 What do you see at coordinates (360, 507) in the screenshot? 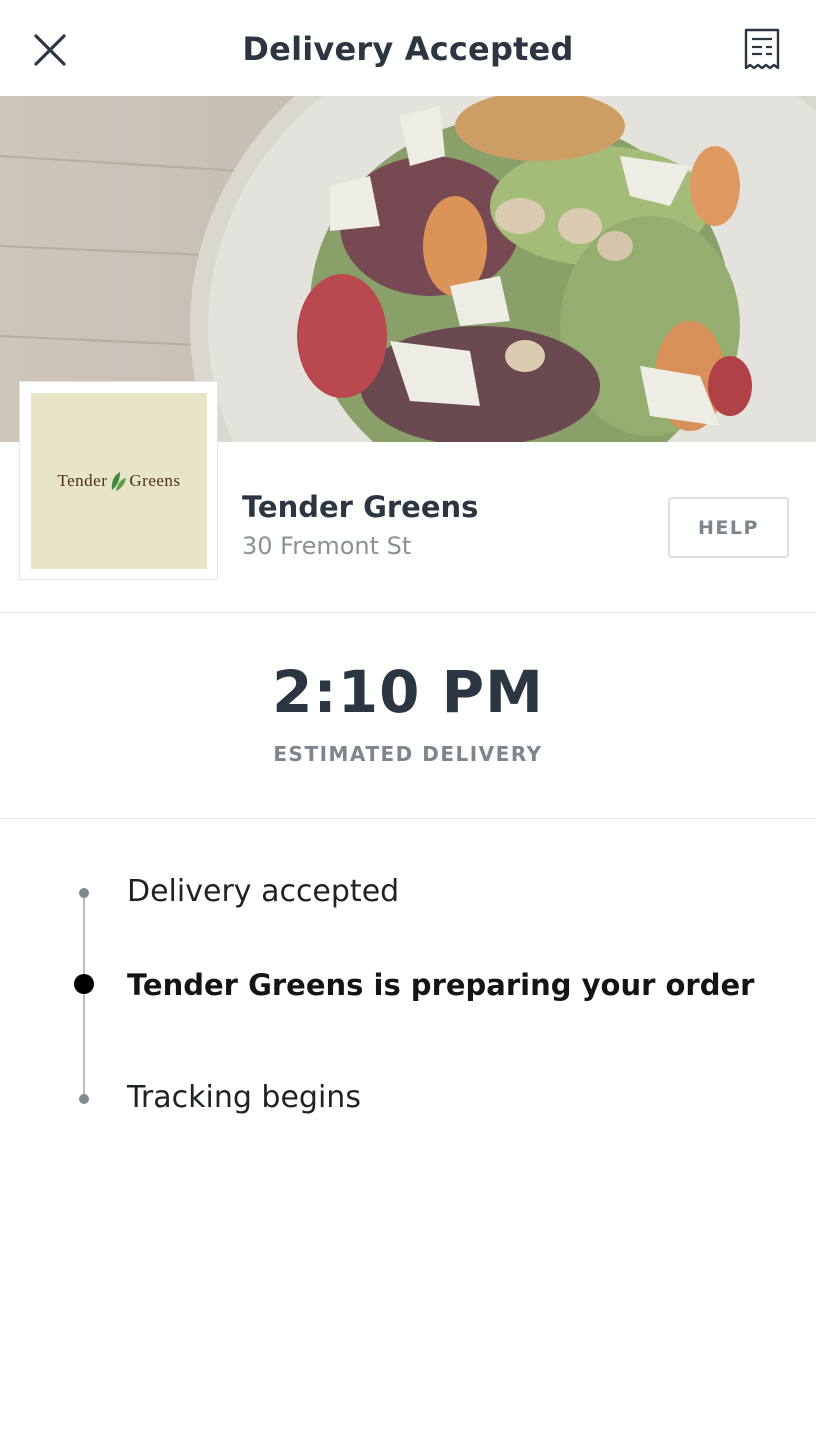
I see `restaurant-name: Tender Greens` at bounding box center [360, 507].